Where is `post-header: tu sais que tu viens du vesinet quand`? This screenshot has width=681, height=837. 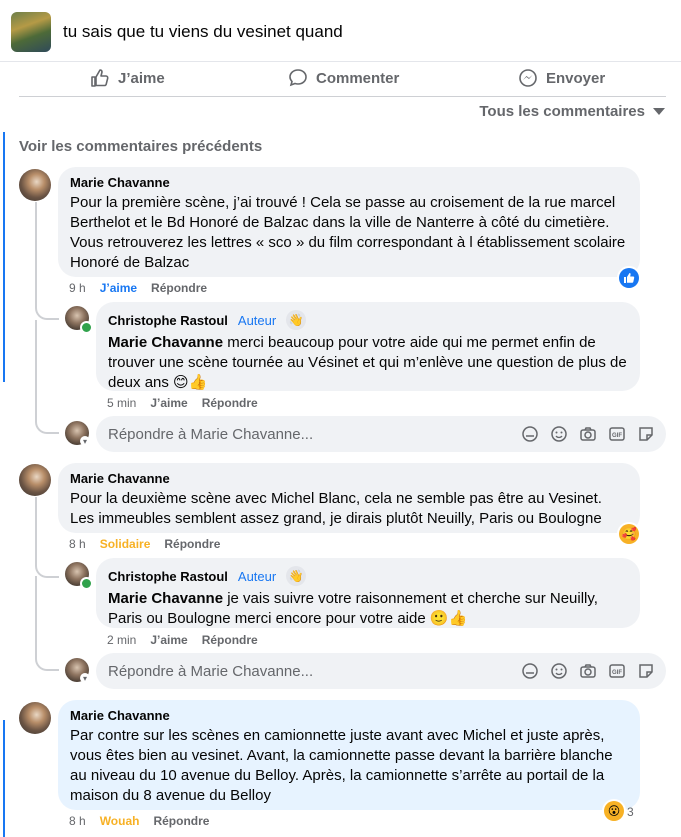
post-header: tu sais que tu viens du vesinet quand is located at coordinates (340, 31).